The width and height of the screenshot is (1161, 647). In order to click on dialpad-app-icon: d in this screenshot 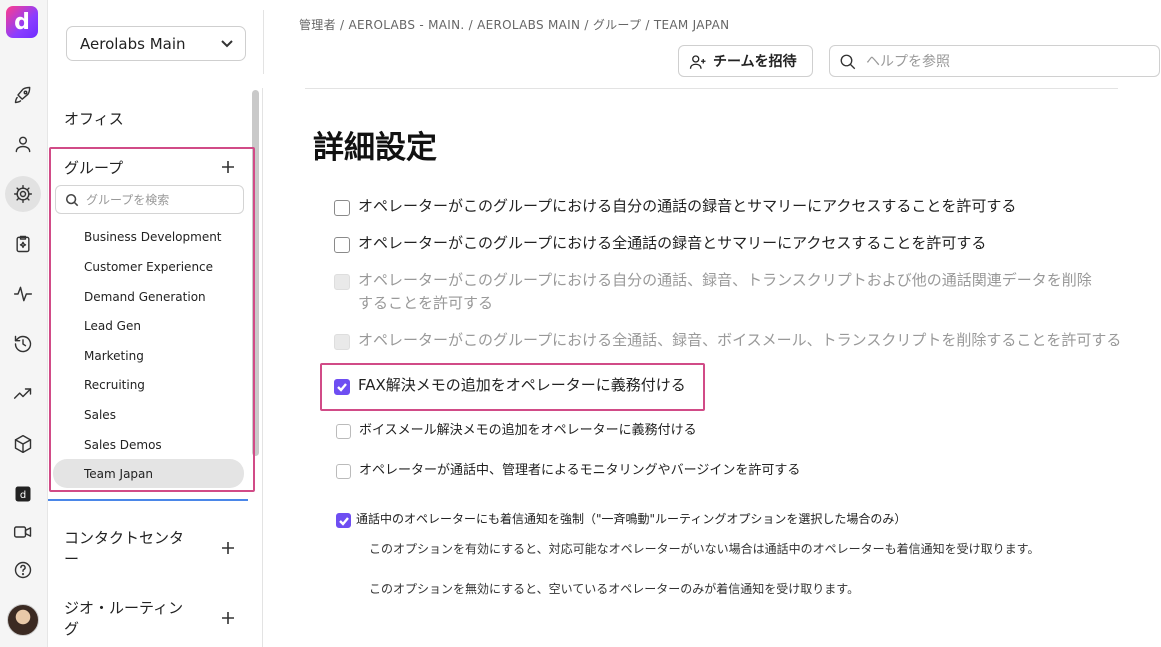, I will do `click(23, 494)`.